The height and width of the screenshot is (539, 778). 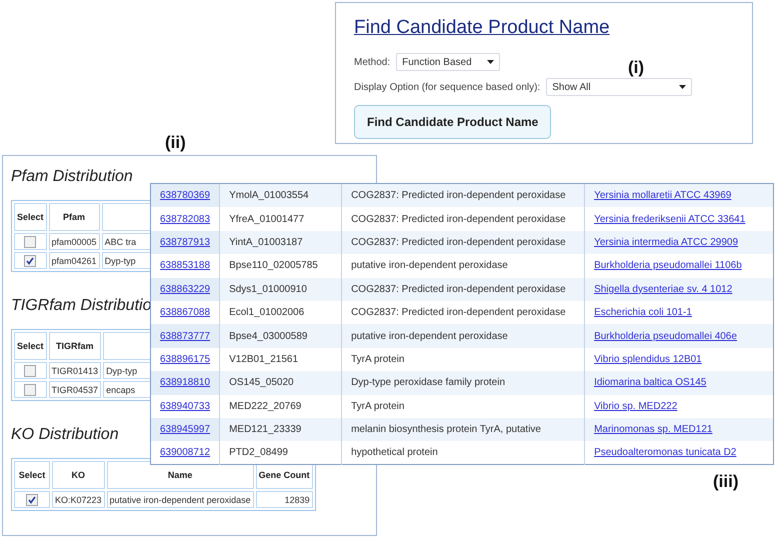 I want to click on name-cell: putative iron-dependent peroxidase, so click(x=180, y=499).